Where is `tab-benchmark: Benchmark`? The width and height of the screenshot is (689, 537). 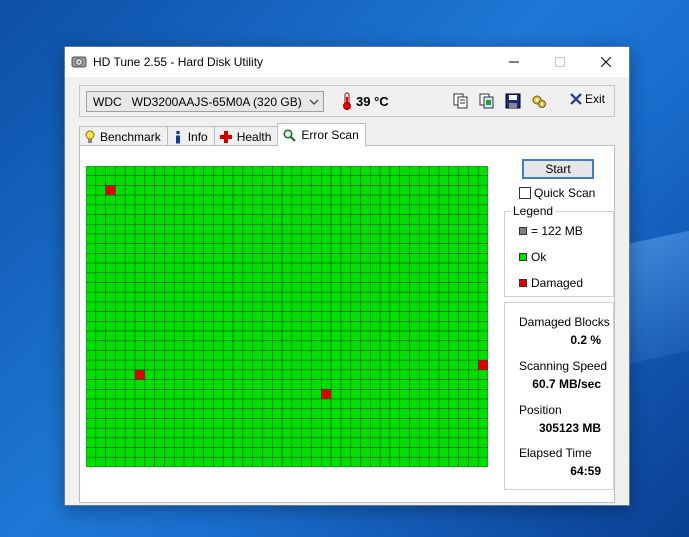 tab-benchmark: Benchmark is located at coordinates (123, 136).